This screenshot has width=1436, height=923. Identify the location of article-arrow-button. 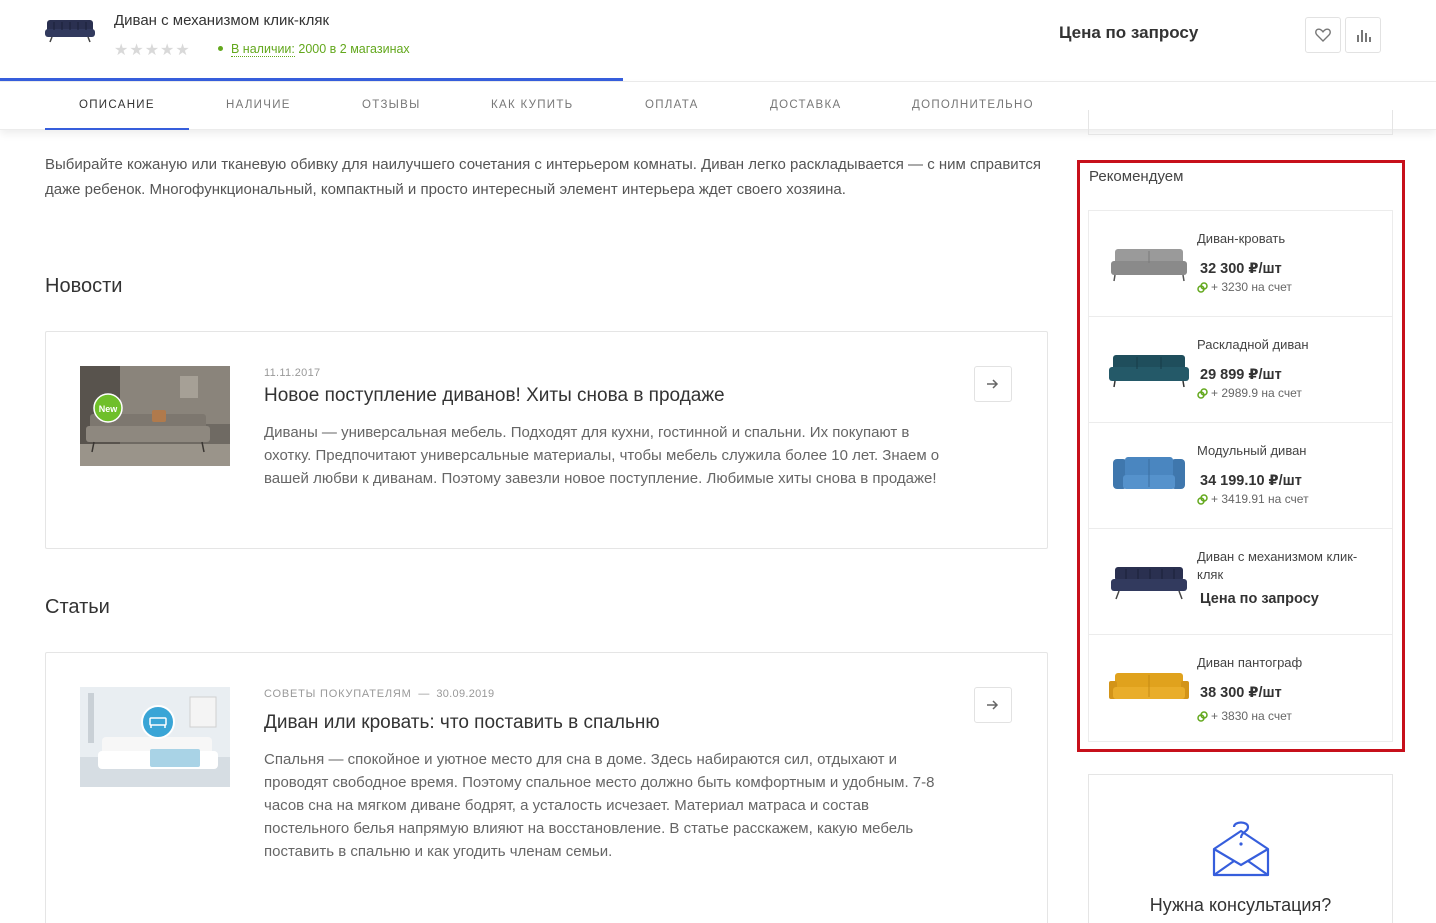
(993, 705).